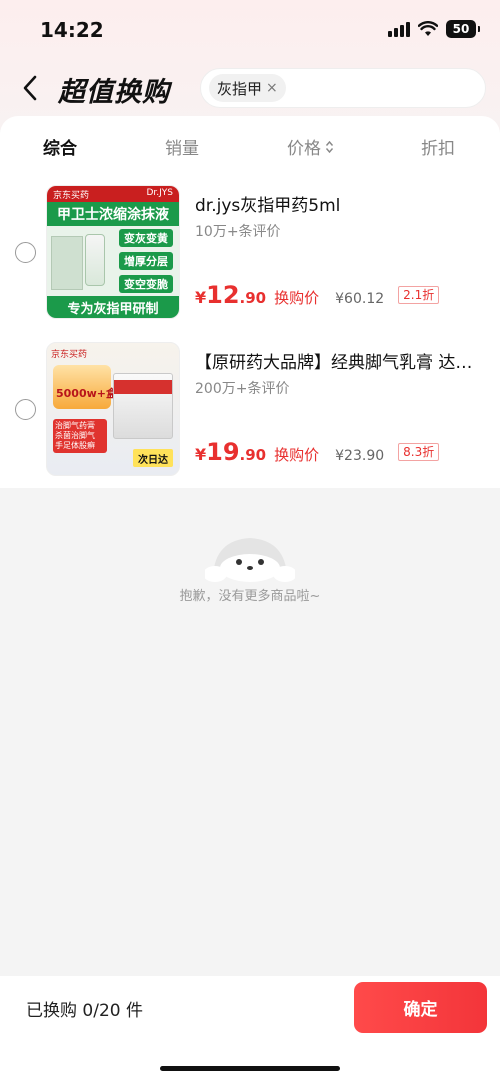 This screenshot has width=500, height=1082. What do you see at coordinates (84, 1011) in the screenshot?
I see `exchanged-count: 已换购 0/20 件` at bounding box center [84, 1011].